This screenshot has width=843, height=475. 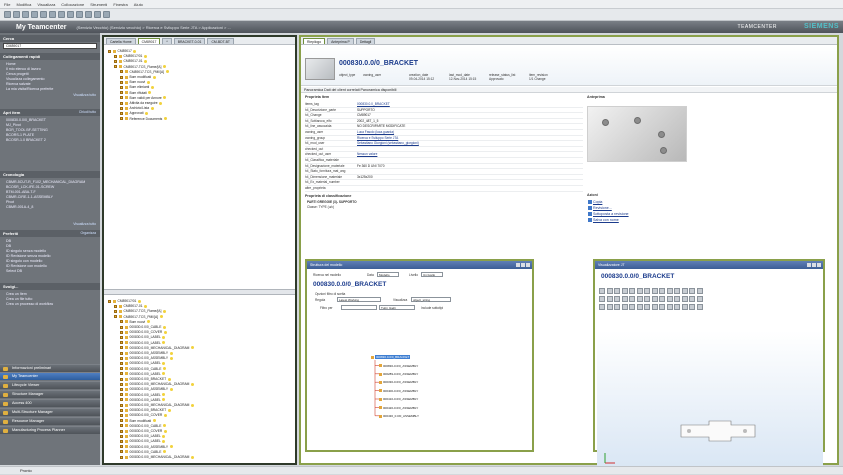 I want to click on search-icon, so click(x=79, y=14).